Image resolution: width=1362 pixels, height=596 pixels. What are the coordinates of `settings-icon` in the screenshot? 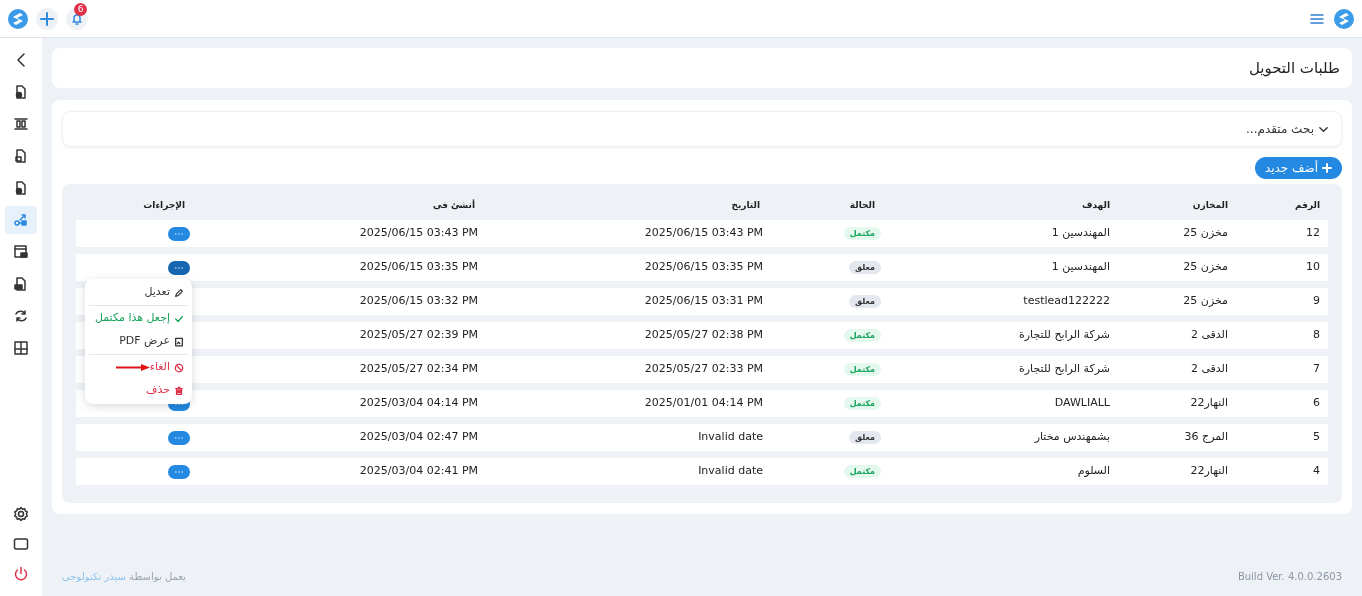 It's located at (21, 514).